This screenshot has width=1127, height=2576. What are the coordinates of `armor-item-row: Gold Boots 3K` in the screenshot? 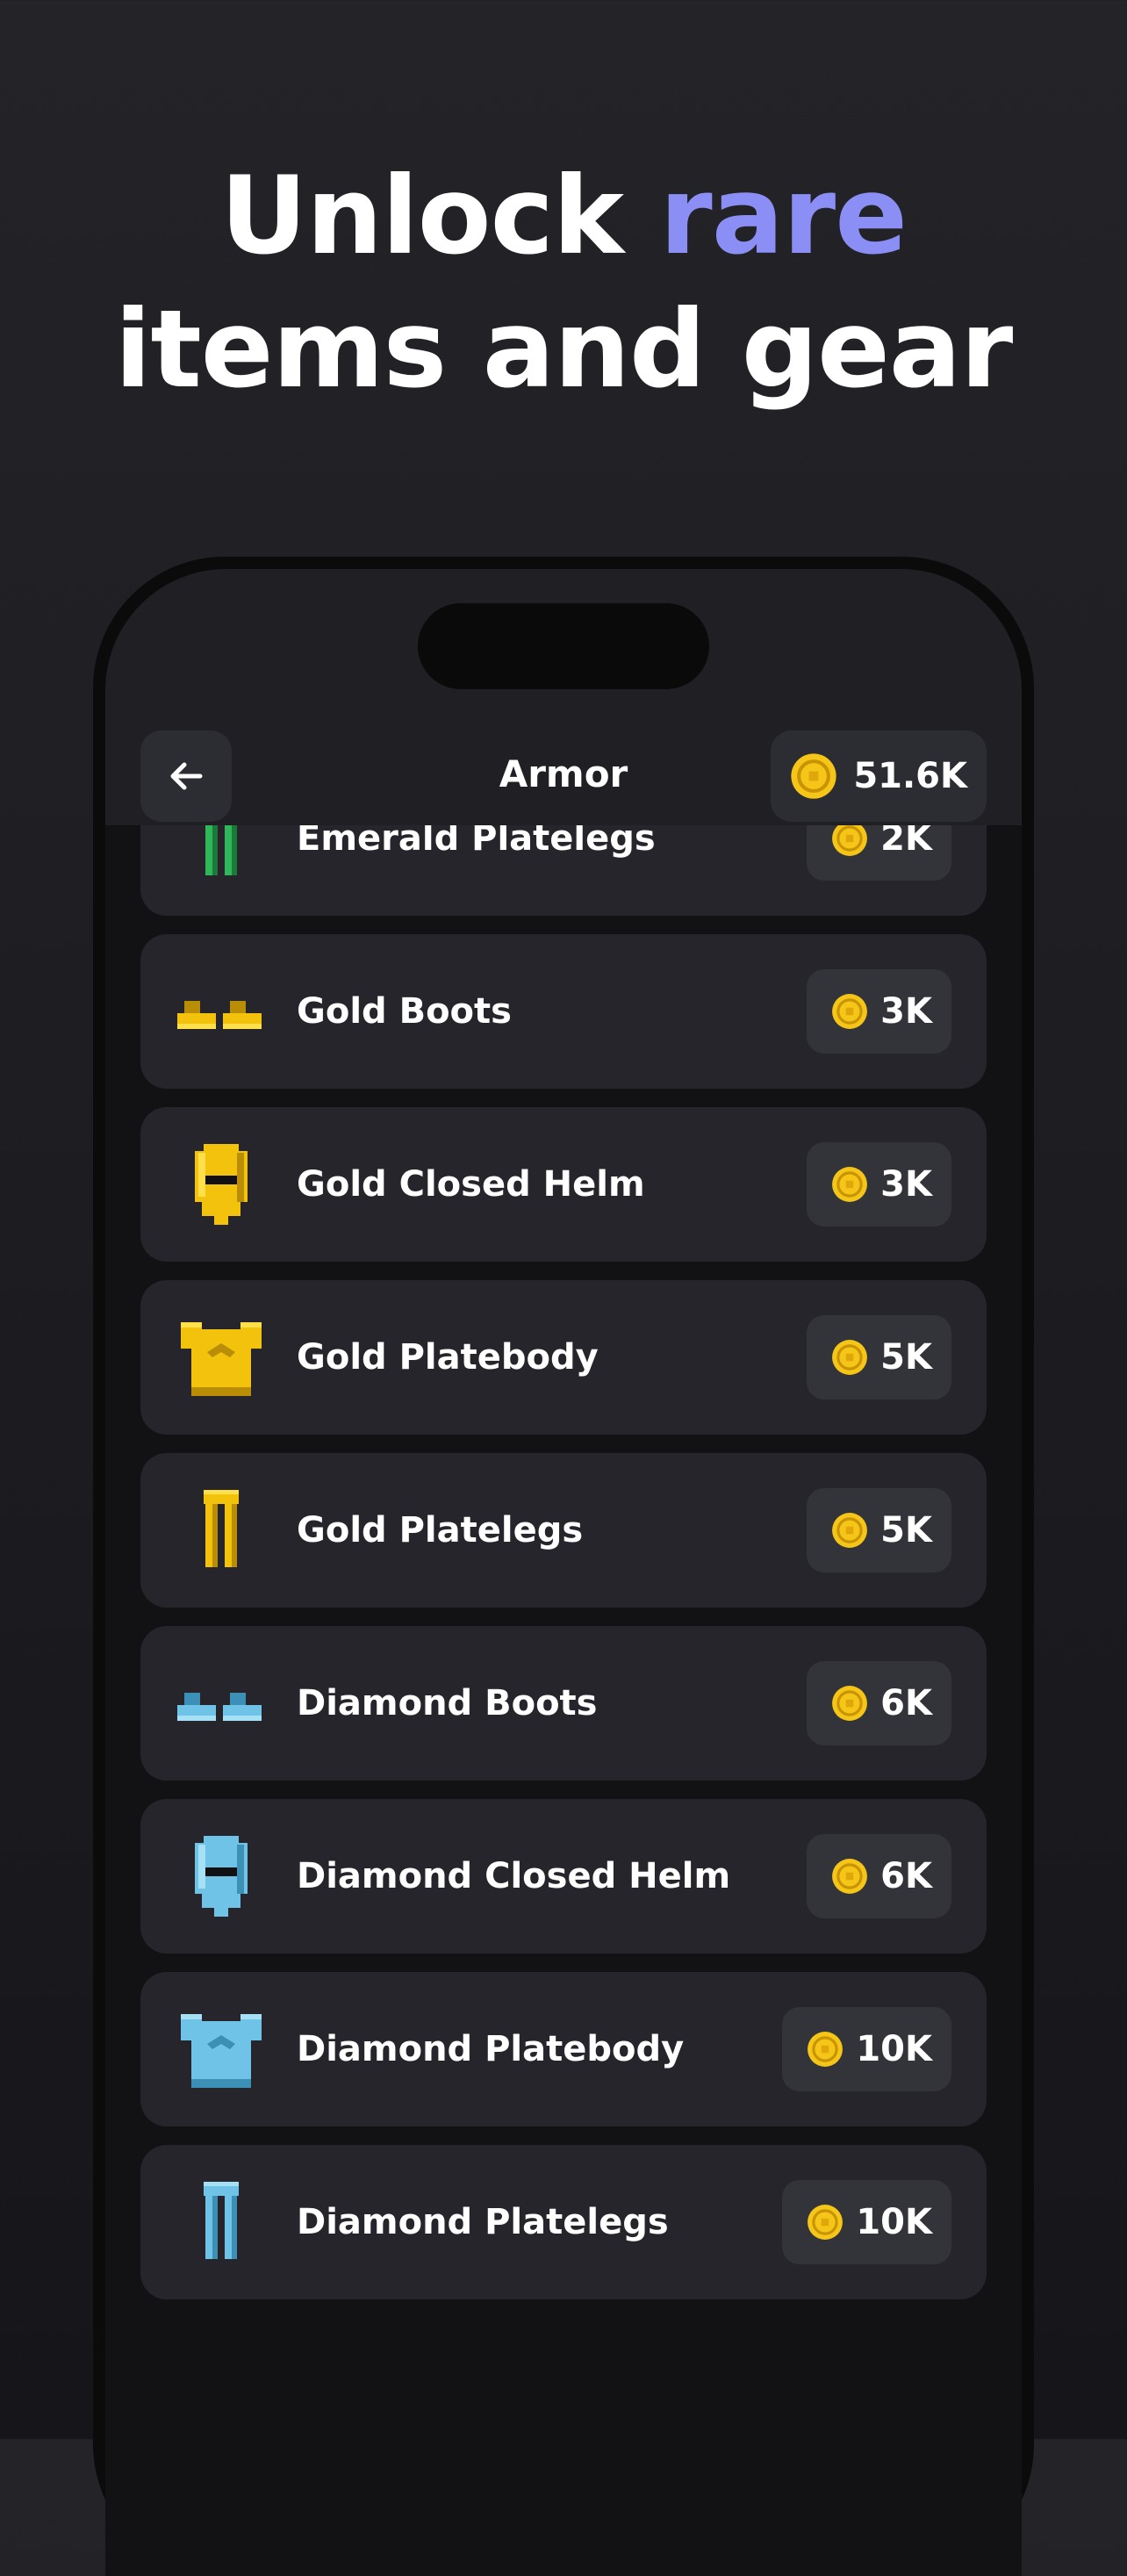 It's located at (563, 1011).